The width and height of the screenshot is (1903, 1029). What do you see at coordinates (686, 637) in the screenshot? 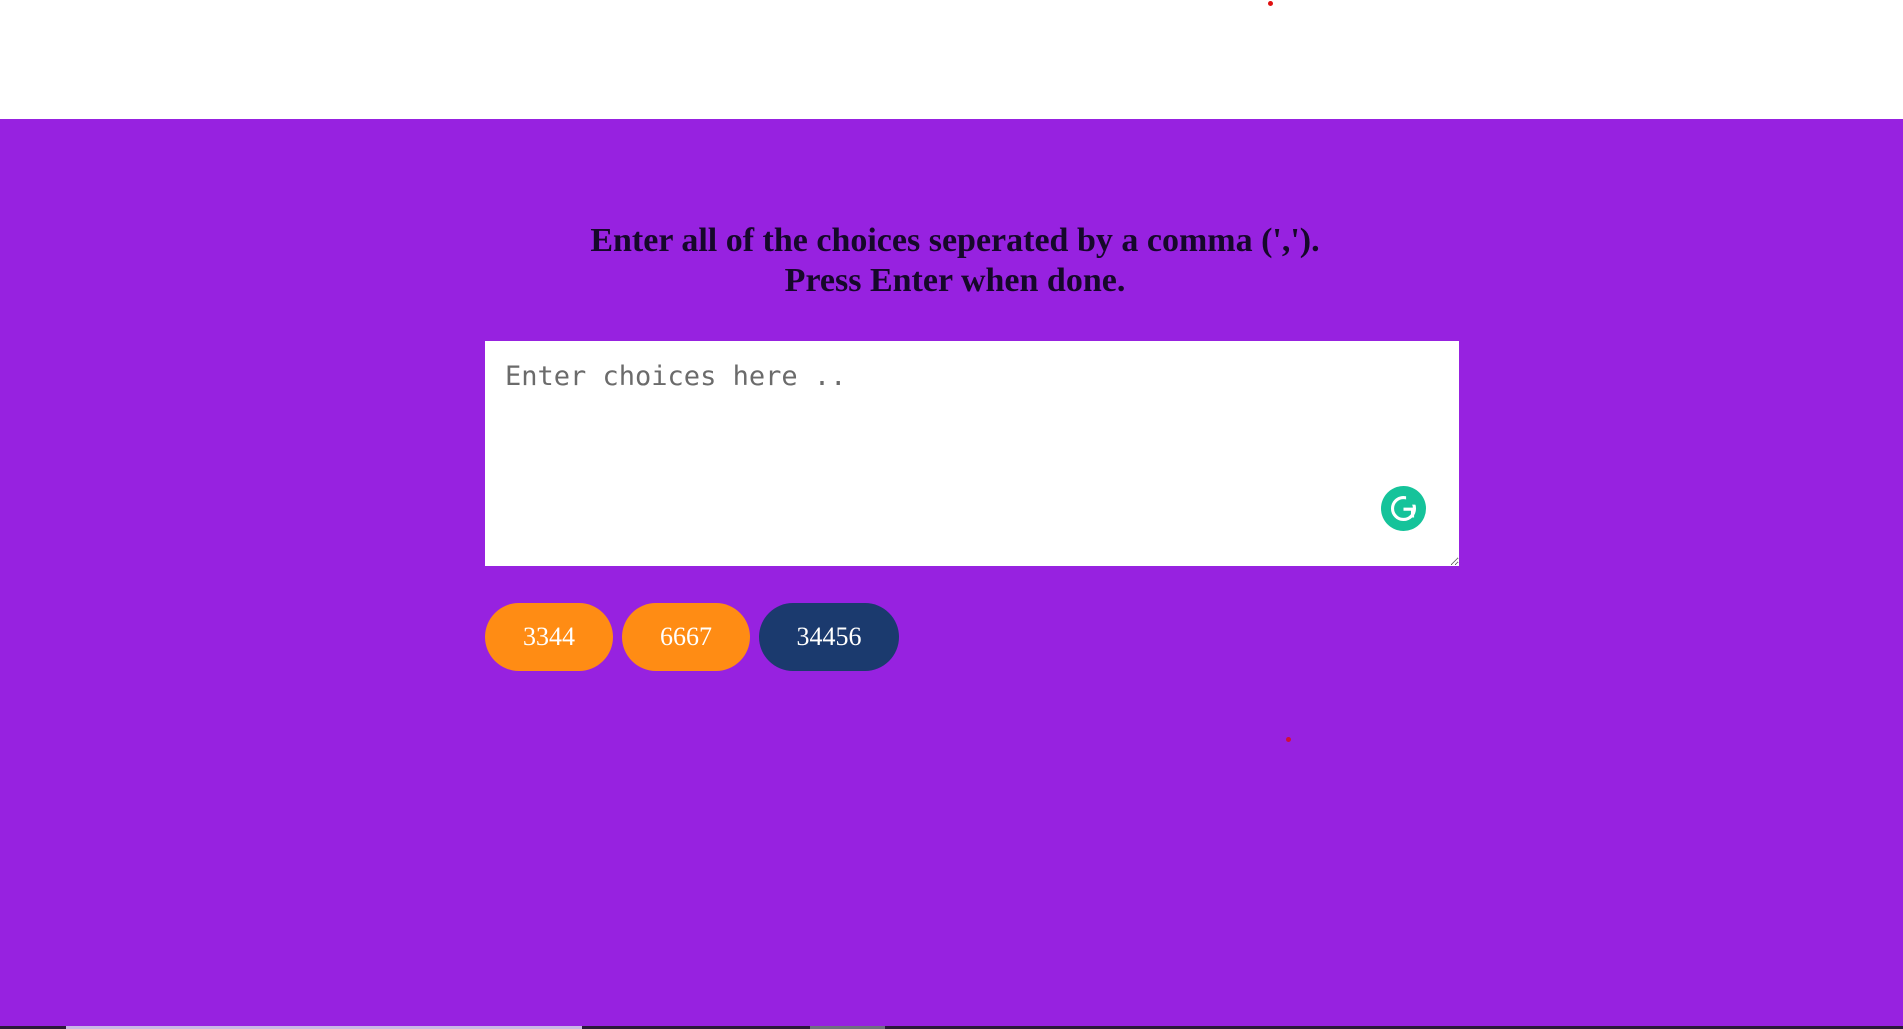
I see `choice-chip: 6667` at bounding box center [686, 637].